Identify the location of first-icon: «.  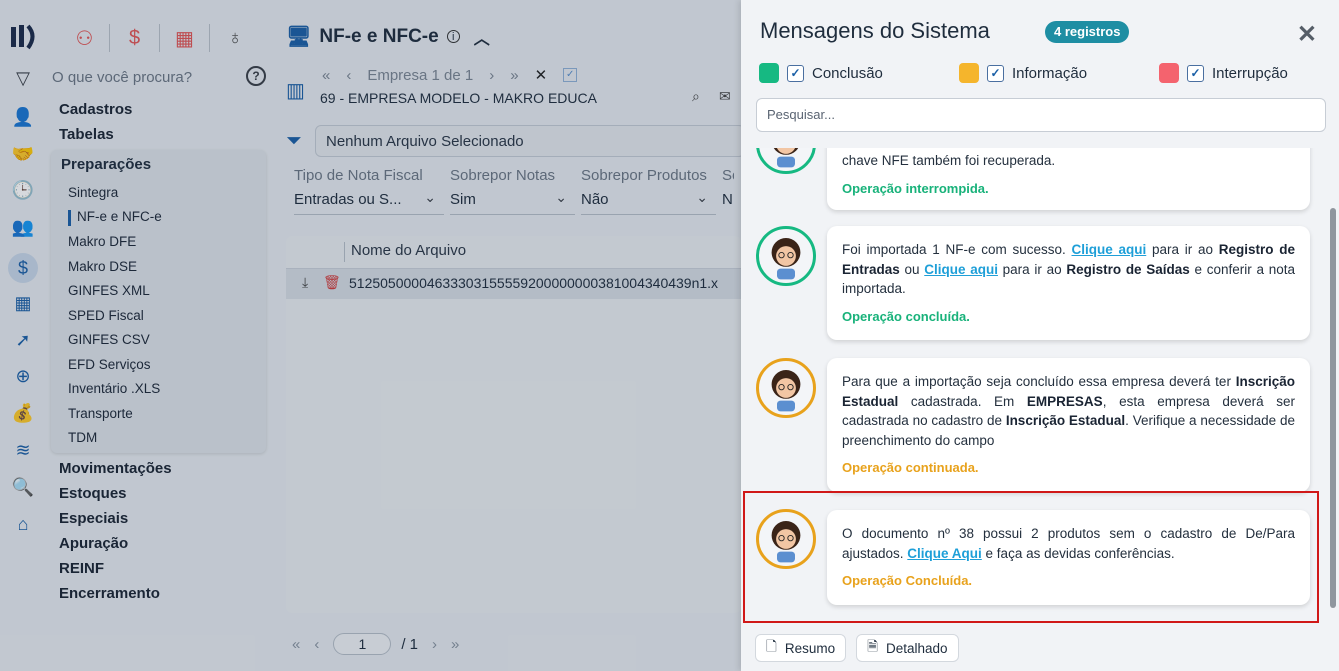
(326, 75).